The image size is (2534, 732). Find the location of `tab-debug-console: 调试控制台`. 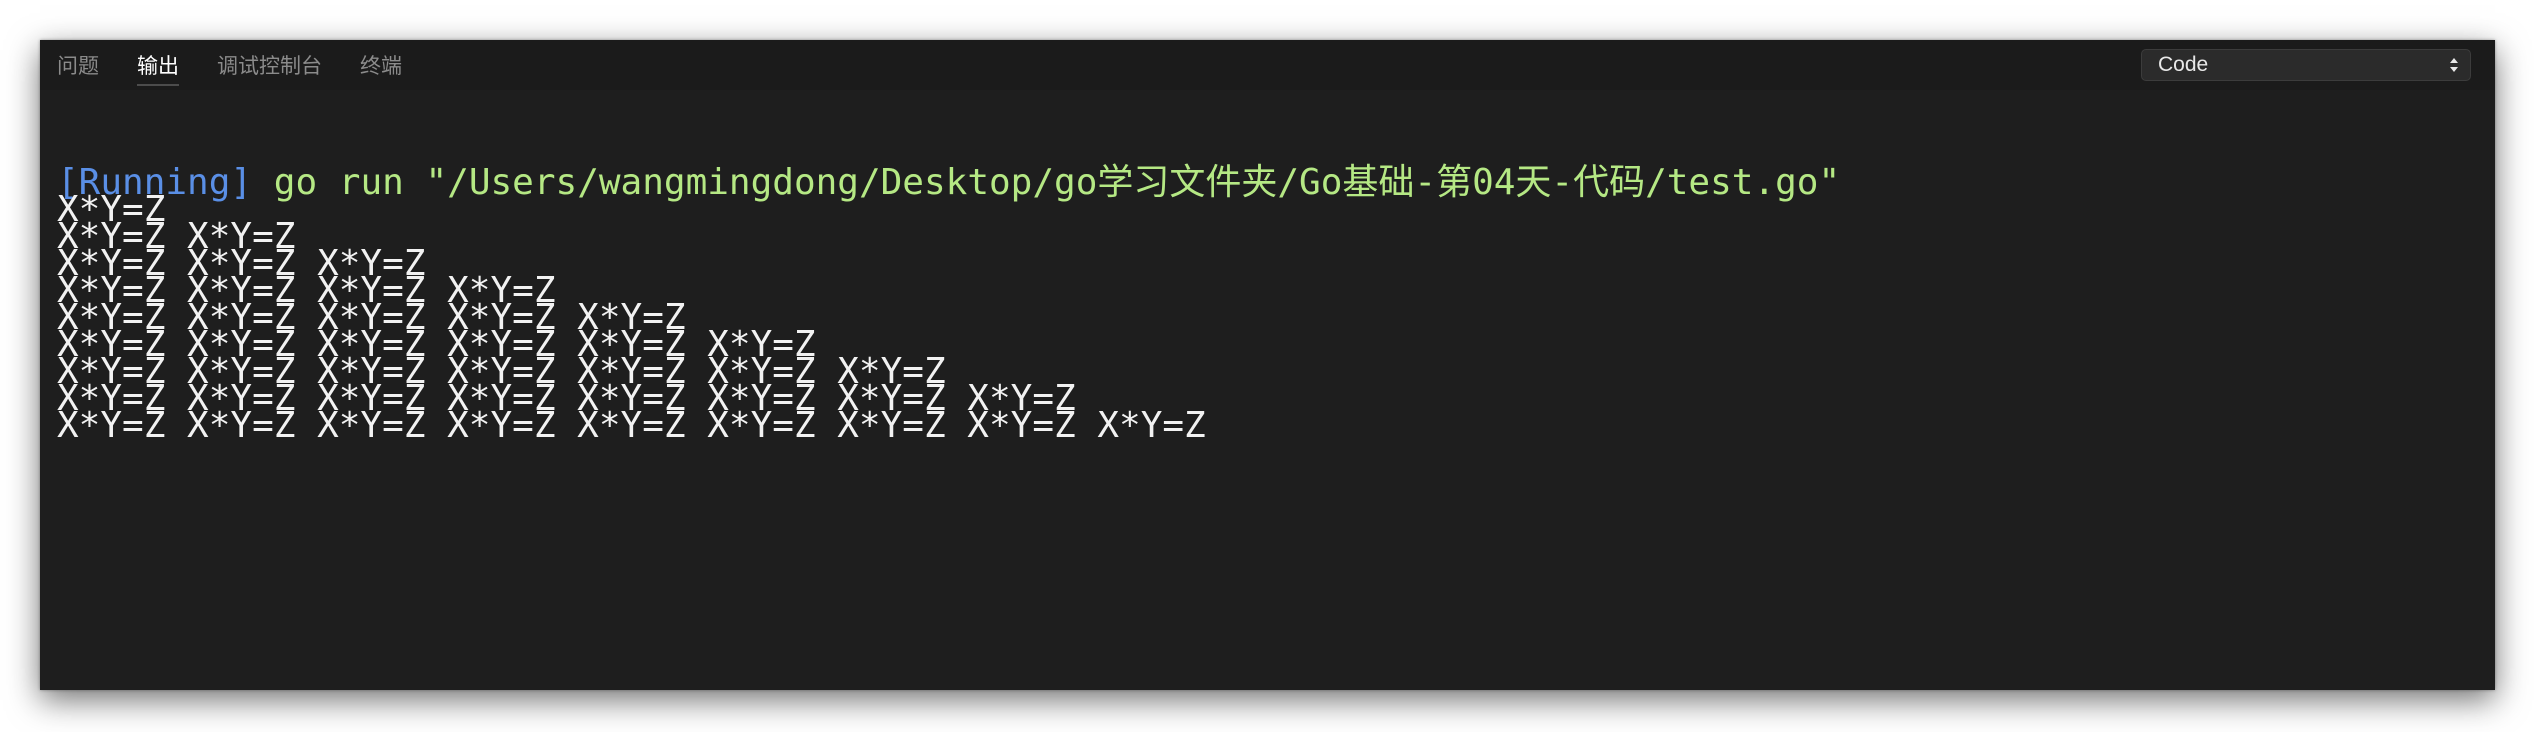

tab-debug-console: 调试控制台 is located at coordinates (269, 65).